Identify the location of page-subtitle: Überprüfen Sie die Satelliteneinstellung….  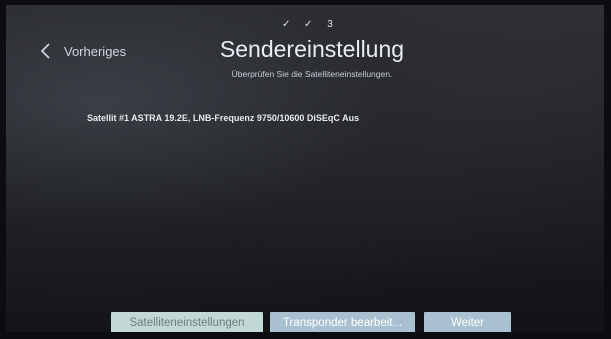
(312, 74).